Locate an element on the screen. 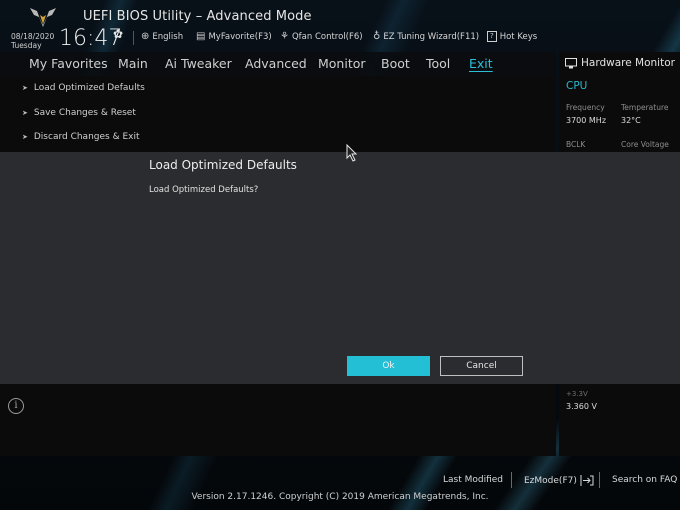 The width and height of the screenshot is (680, 510). mouse-cursor-icon is located at coordinates (352, 153).